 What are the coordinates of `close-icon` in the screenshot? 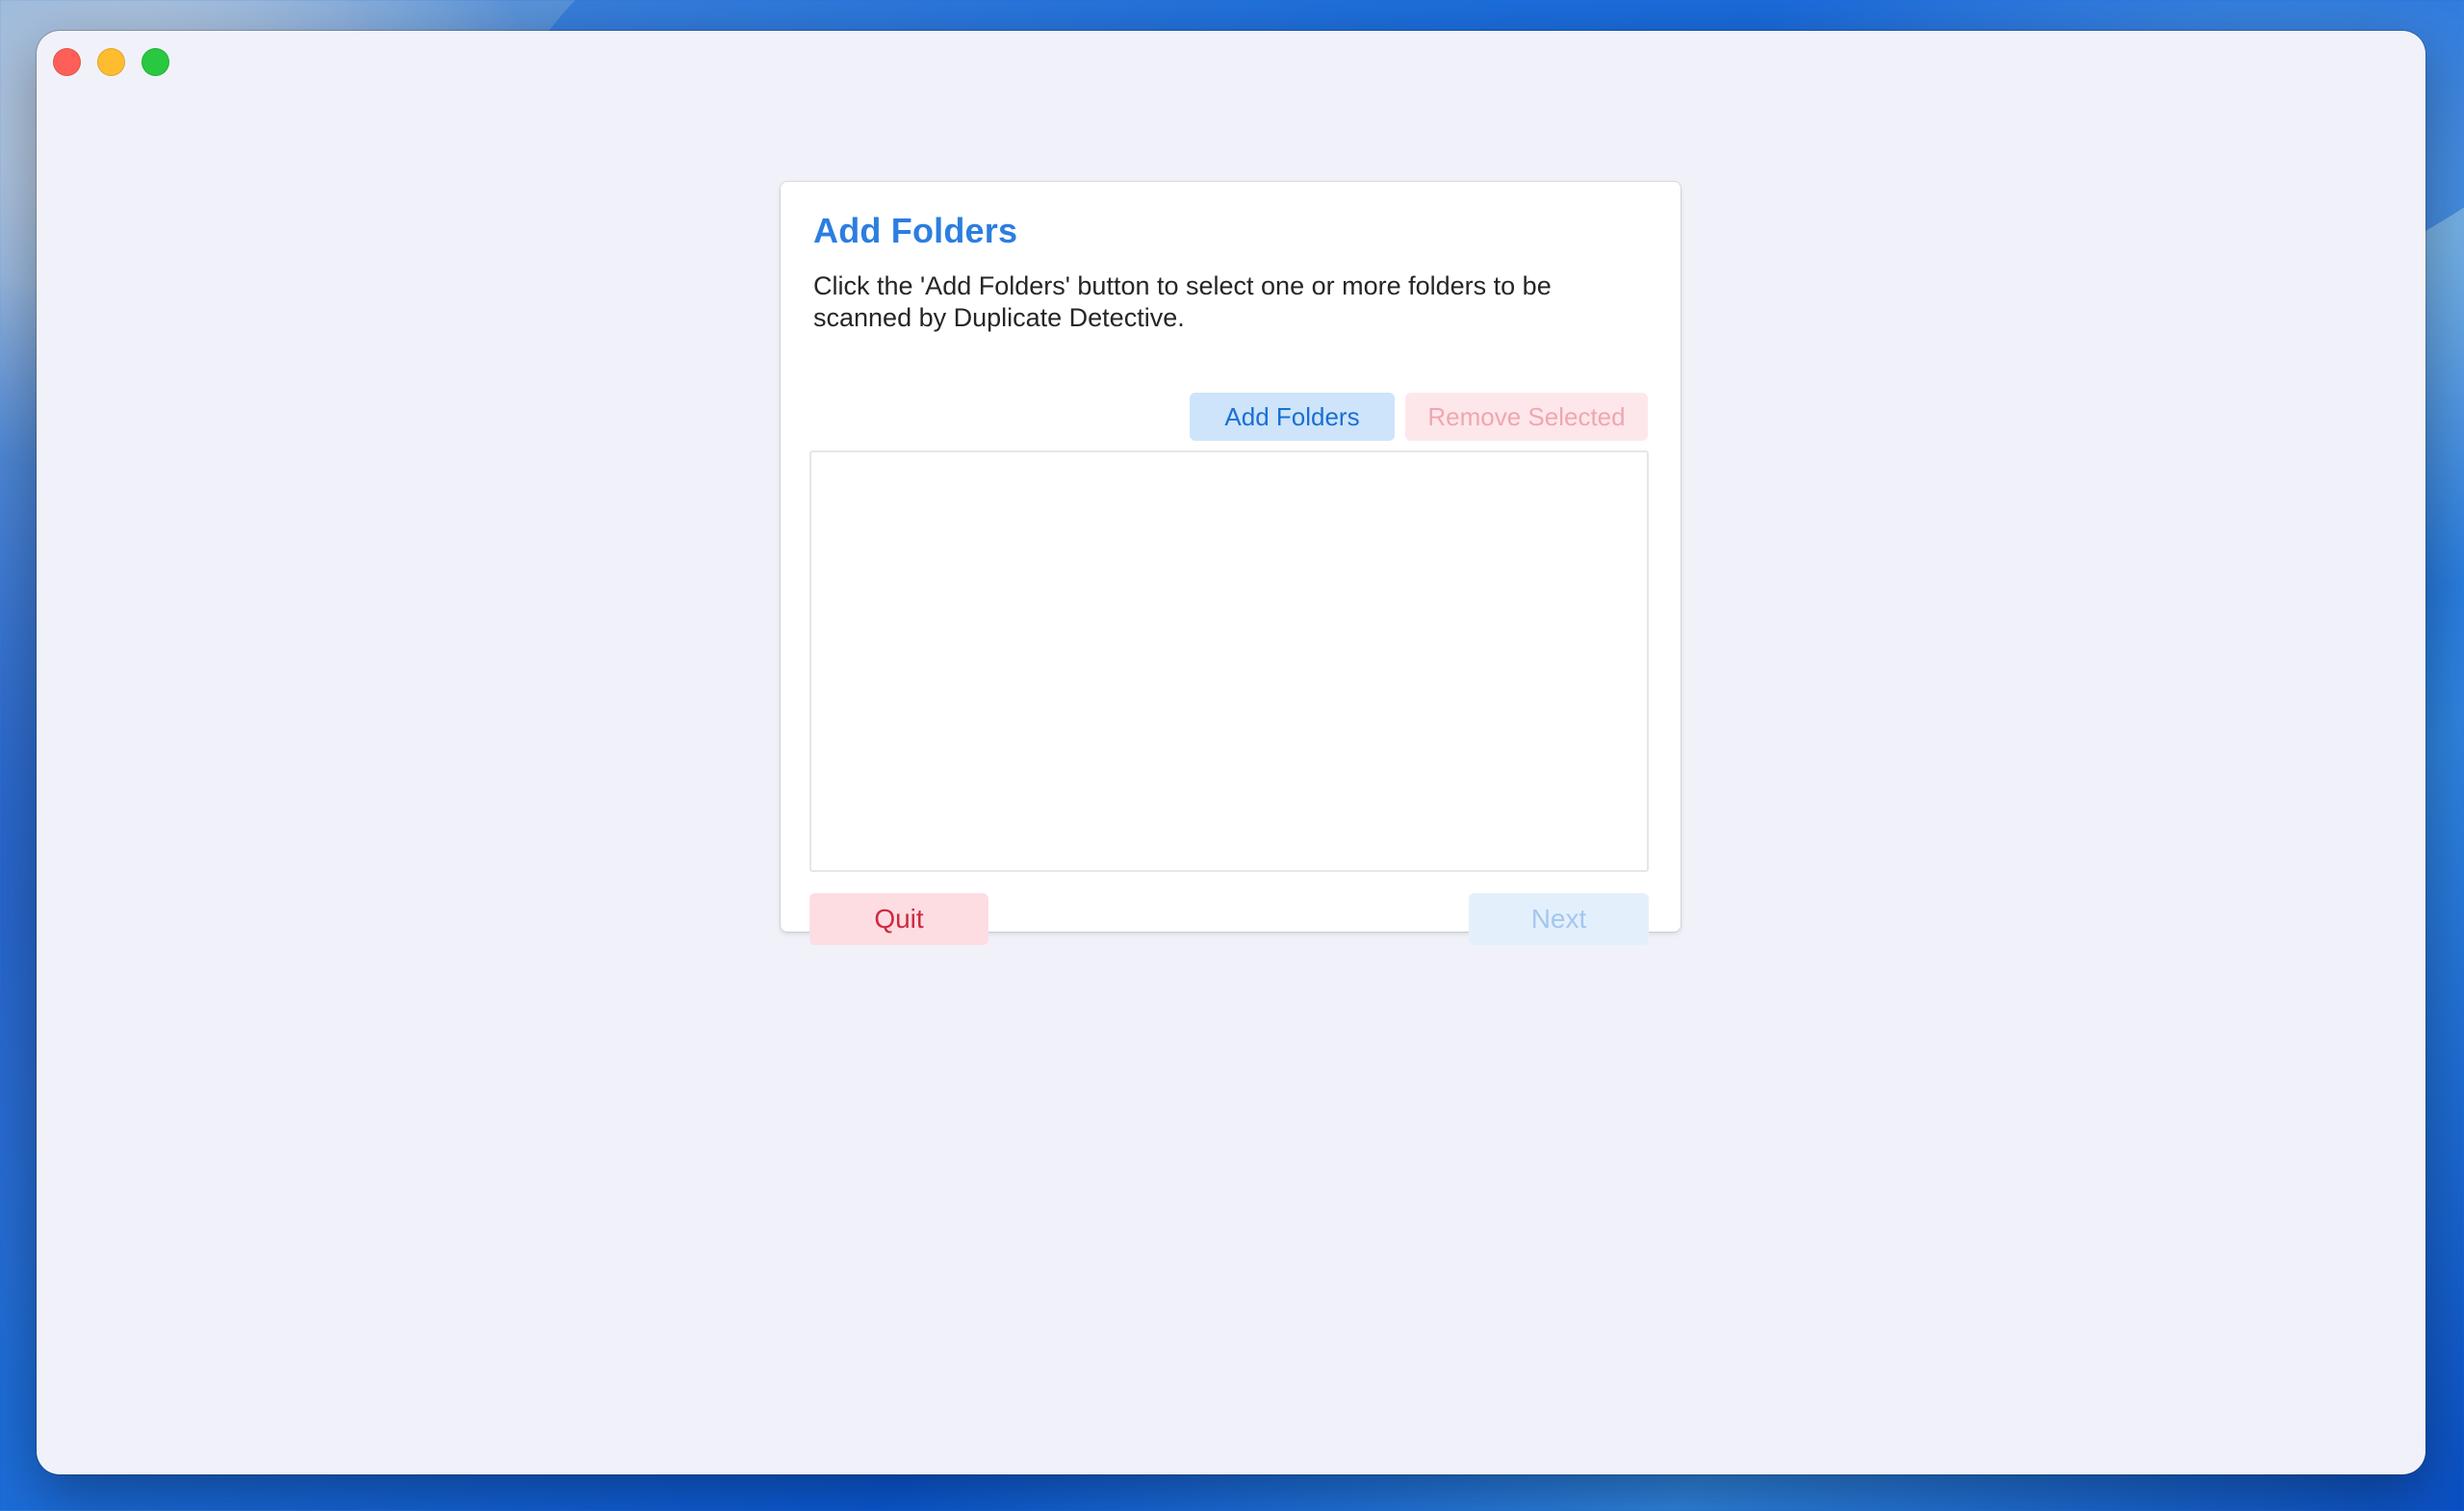 It's located at (67, 62).